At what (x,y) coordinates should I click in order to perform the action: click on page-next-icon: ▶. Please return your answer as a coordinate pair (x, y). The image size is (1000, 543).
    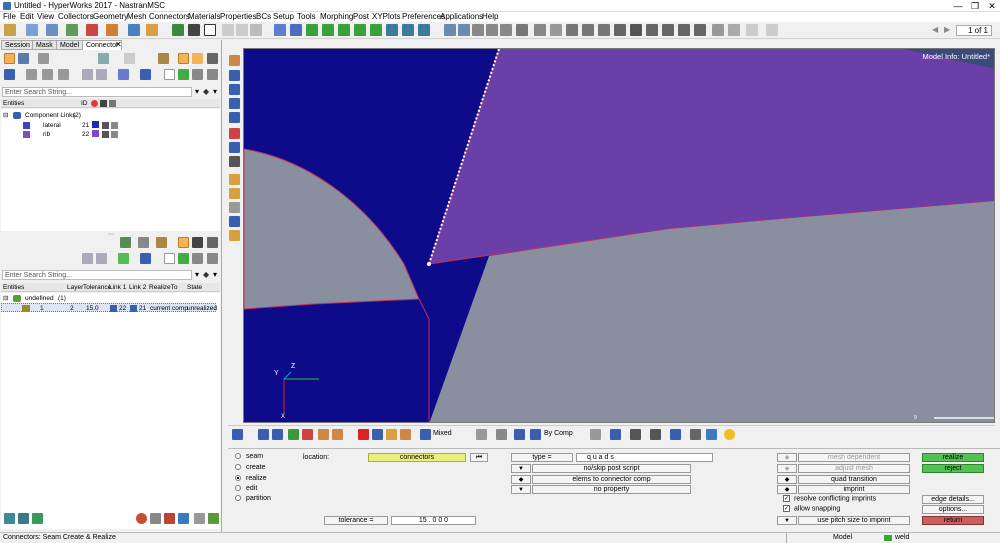
    Looking at the image, I should click on (947, 30).